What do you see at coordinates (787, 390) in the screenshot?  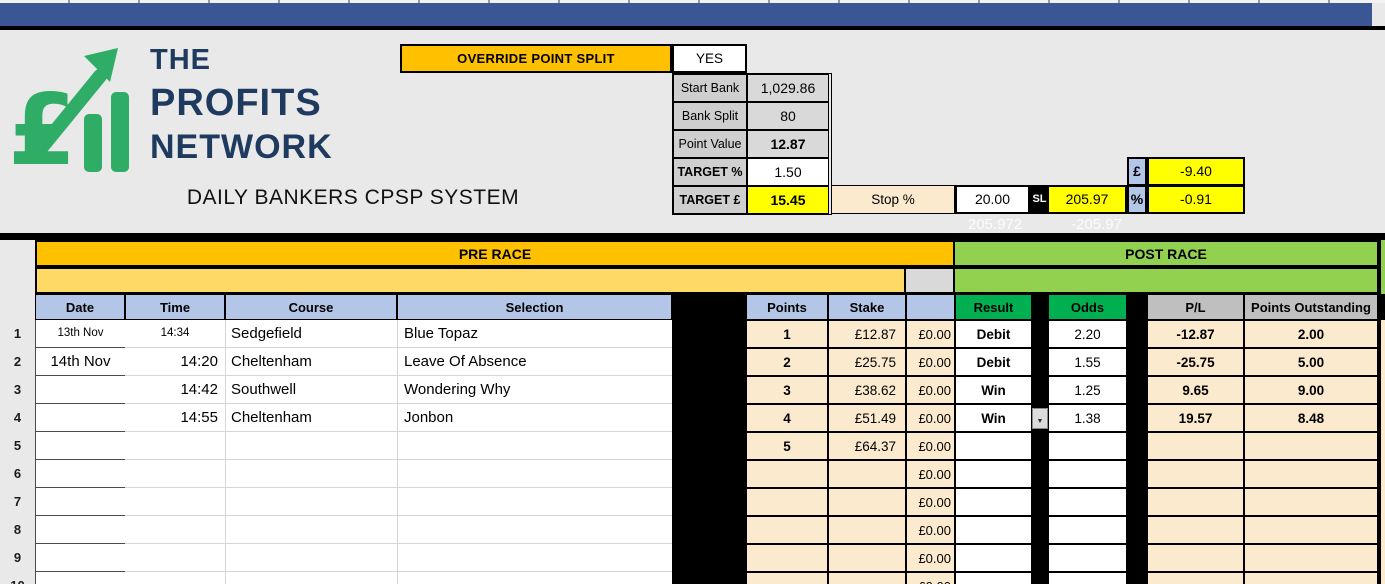 I see `points-cell: 3` at bounding box center [787, 390].